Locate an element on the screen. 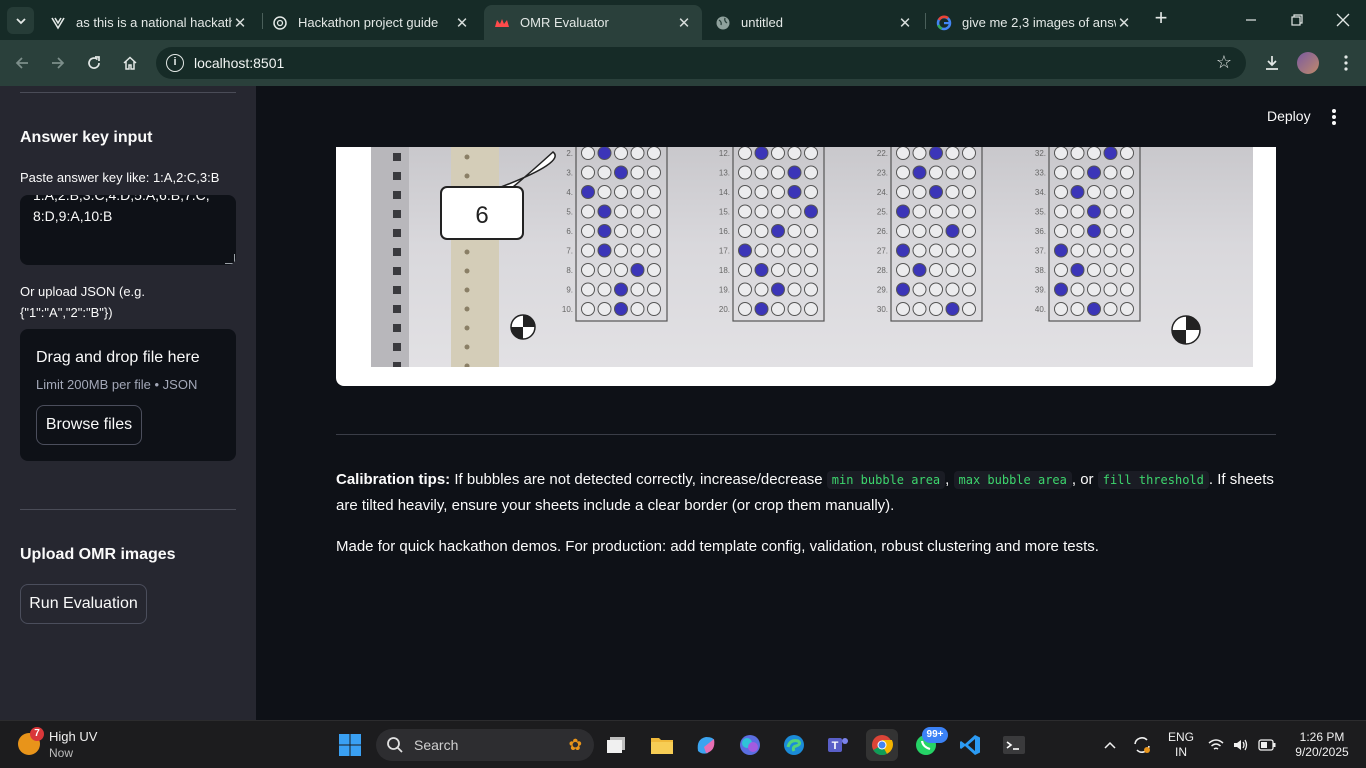  app-menu-icon is located at coordinates (1334, 117).